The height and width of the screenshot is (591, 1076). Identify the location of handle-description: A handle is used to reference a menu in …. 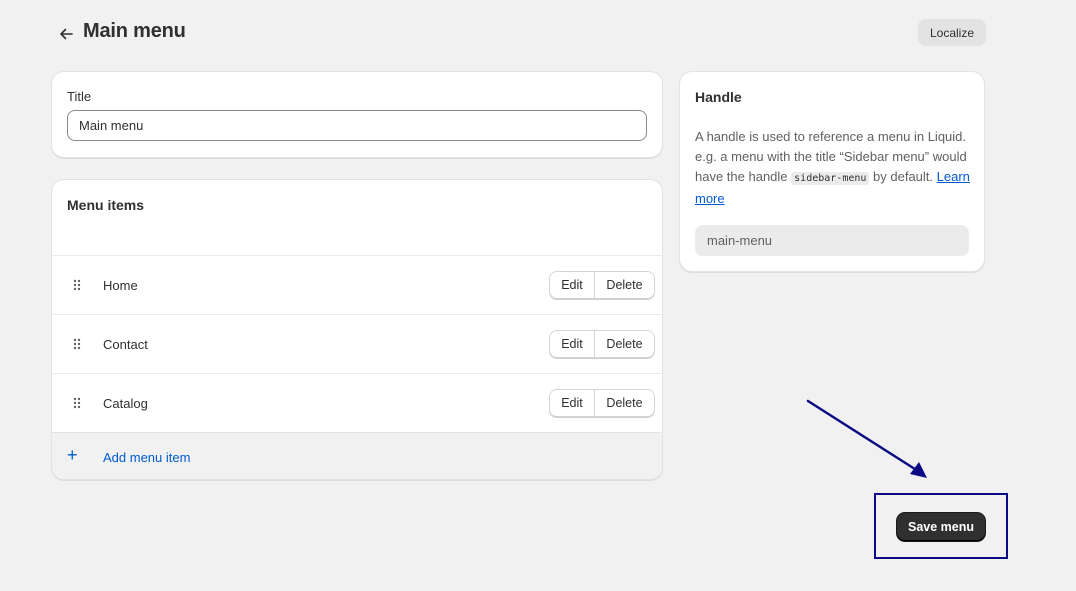
(833, 168).